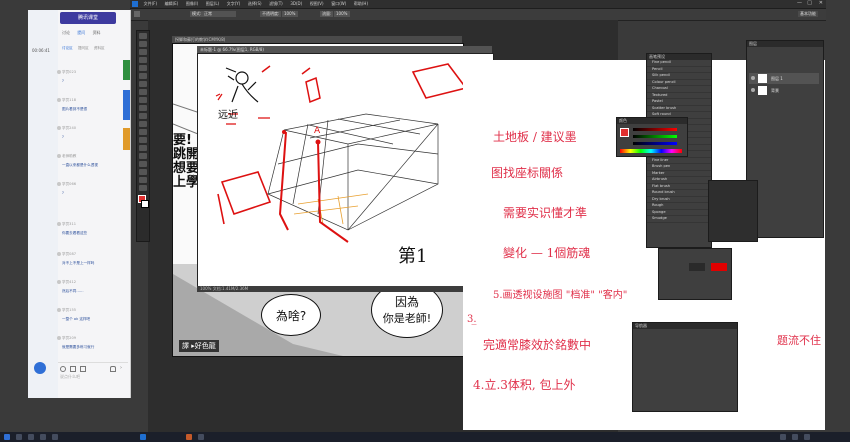 The width and height of the screenshot is (850, 442). Describe the element at coordinates (192, 4) in the screenshot. I see `menu-image: 图像(I)` at that location.